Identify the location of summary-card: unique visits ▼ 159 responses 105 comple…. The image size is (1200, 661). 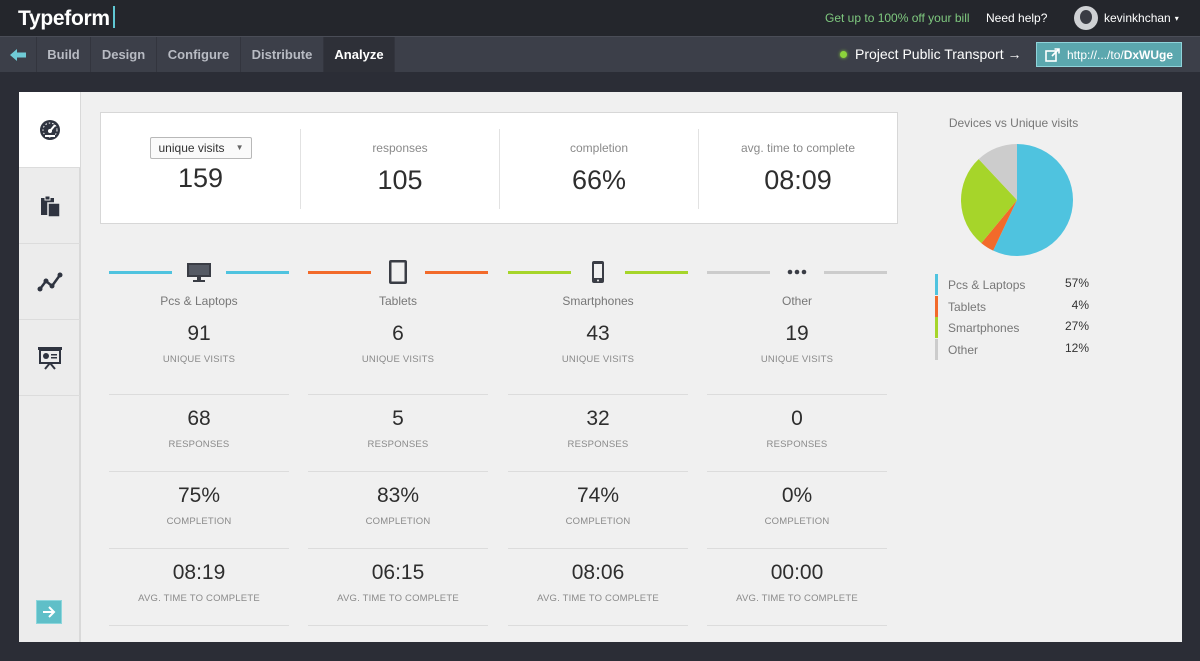
(499, 168).